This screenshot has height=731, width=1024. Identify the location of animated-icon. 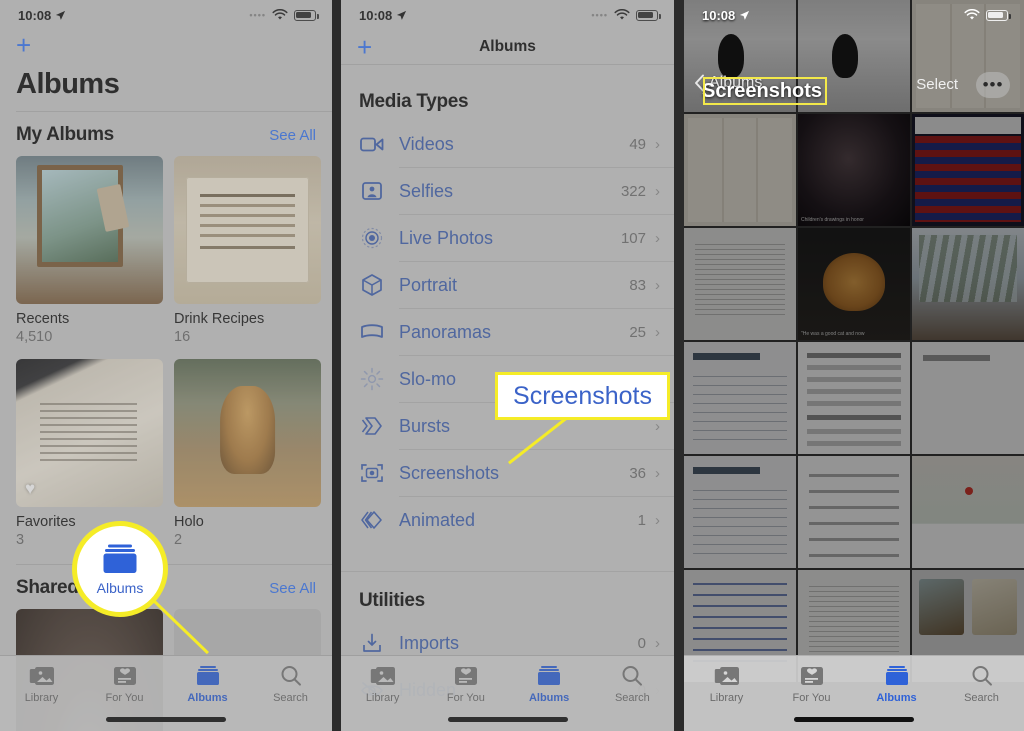
(372, 520).